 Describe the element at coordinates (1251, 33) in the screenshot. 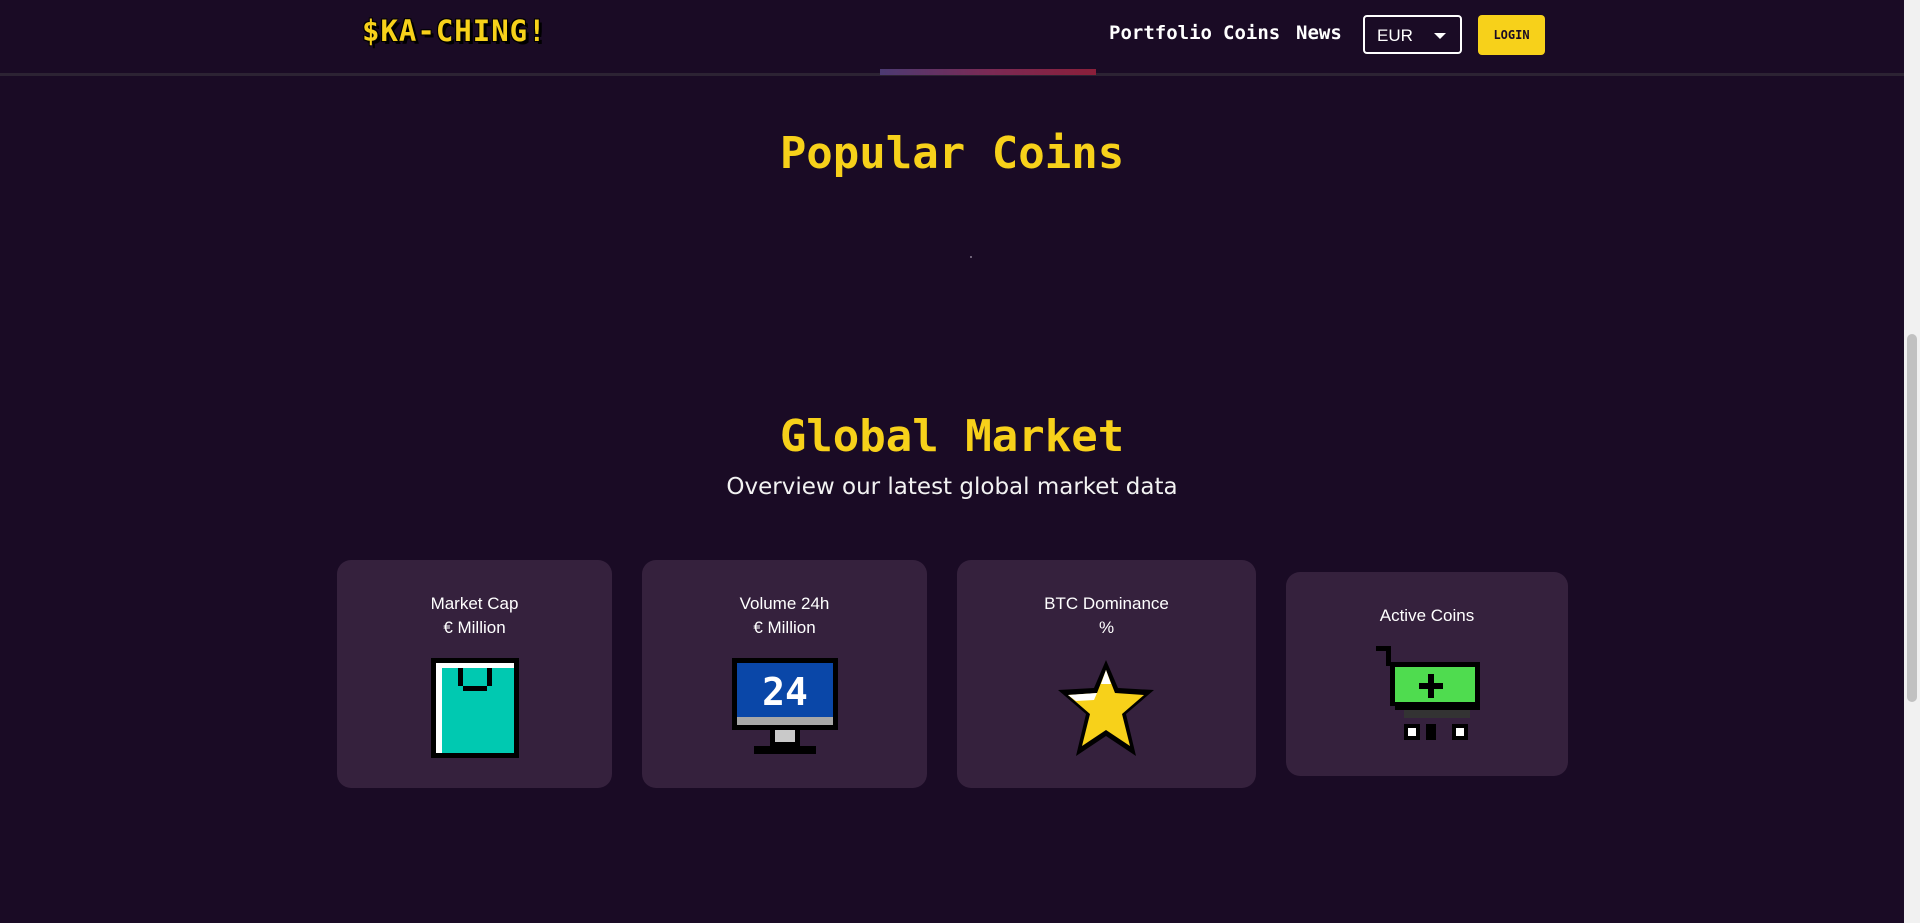

I see `nav-coins-link: Coins` at that location.